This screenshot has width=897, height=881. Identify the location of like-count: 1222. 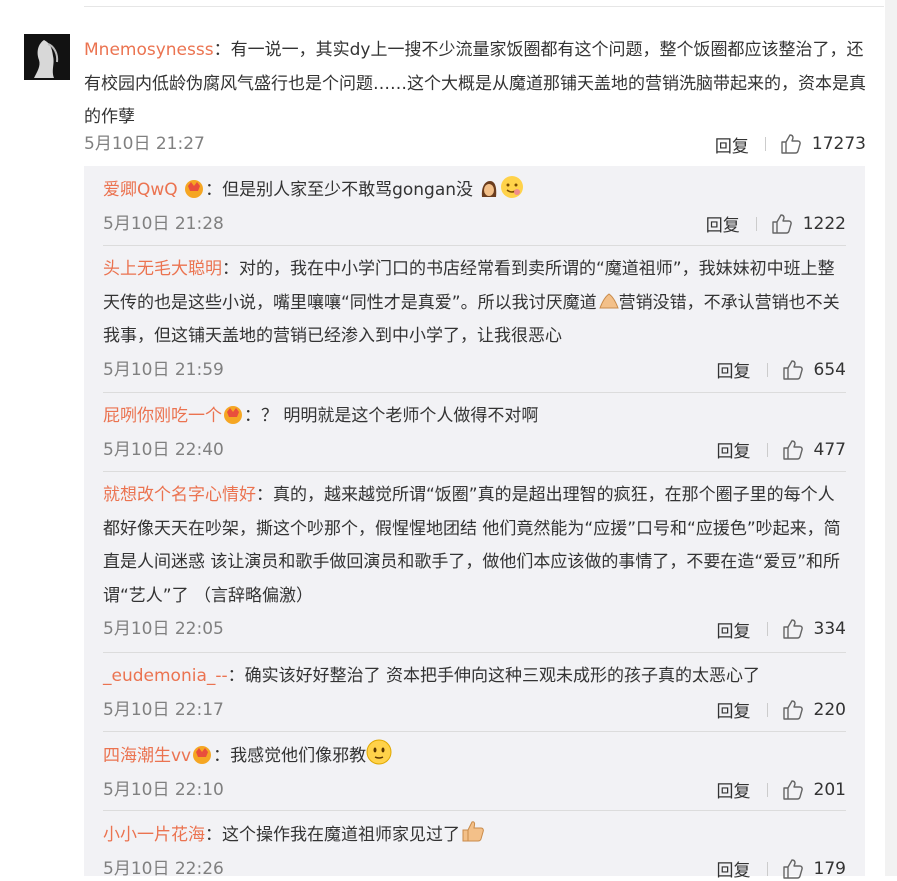
(824, 223).